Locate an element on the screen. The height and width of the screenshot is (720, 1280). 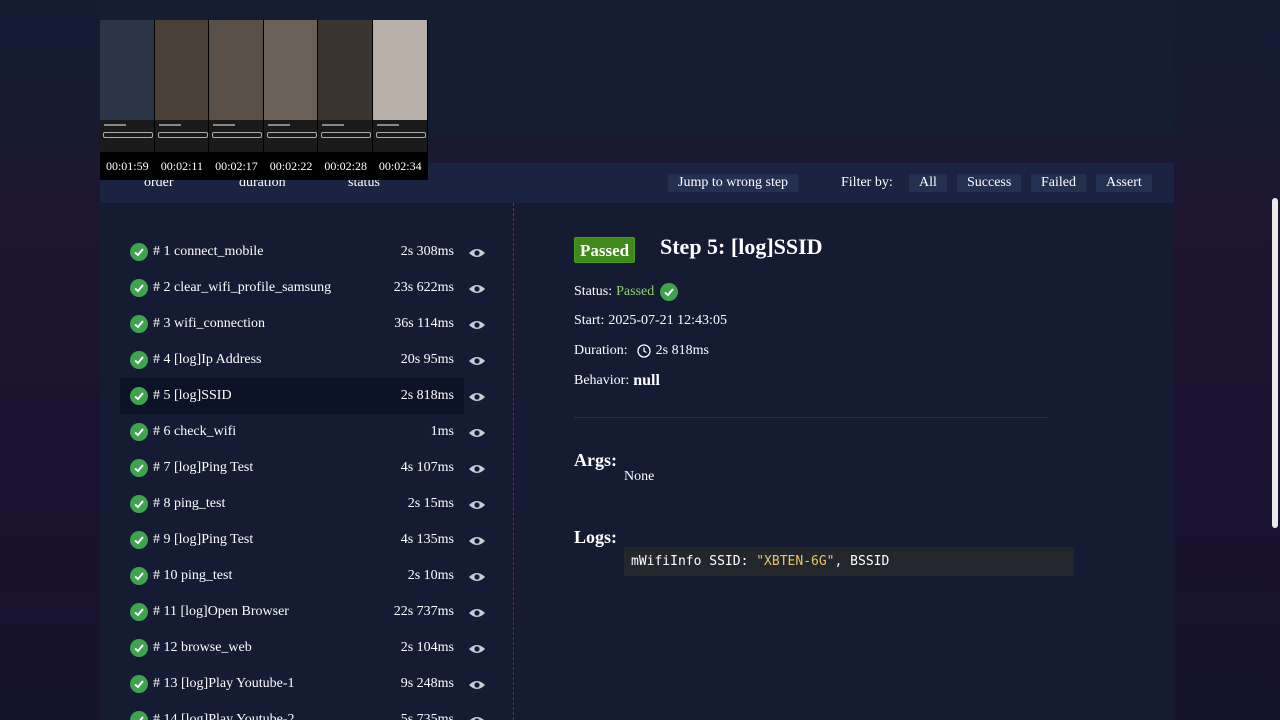
duration-label: Duration: is located at coordinates (601, 350).